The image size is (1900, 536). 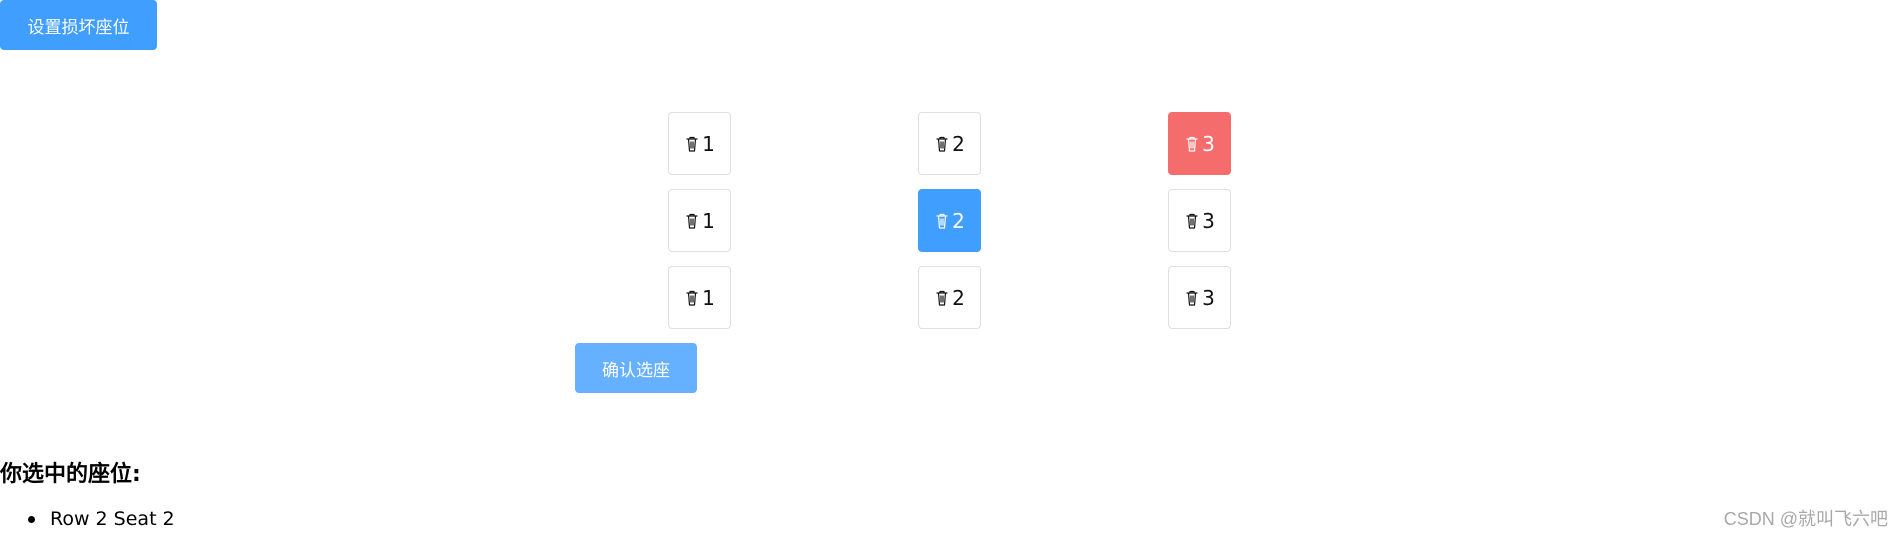 I want to click on seat-r1-s1: 1, so click(x=699, y=143).